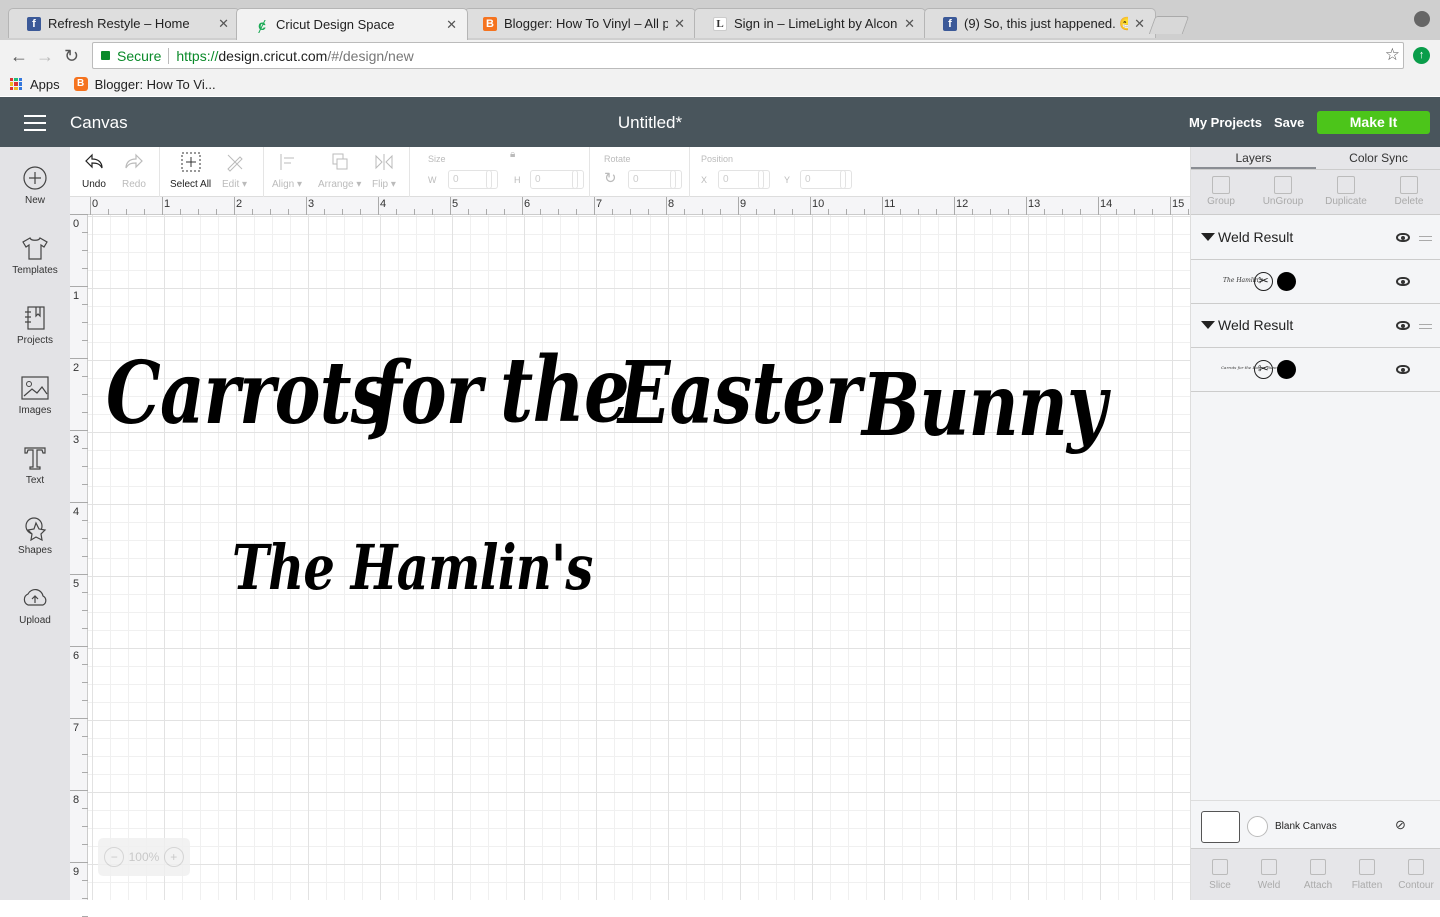  Describe the element at coordinates (1378, 158) in the screenshot. I see `tab-color-sync: Color Sync` at that location.